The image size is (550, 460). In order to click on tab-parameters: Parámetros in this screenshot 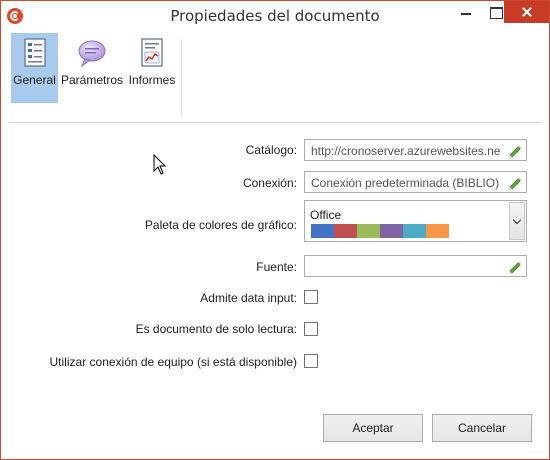, I will do `click(92, 68)`.